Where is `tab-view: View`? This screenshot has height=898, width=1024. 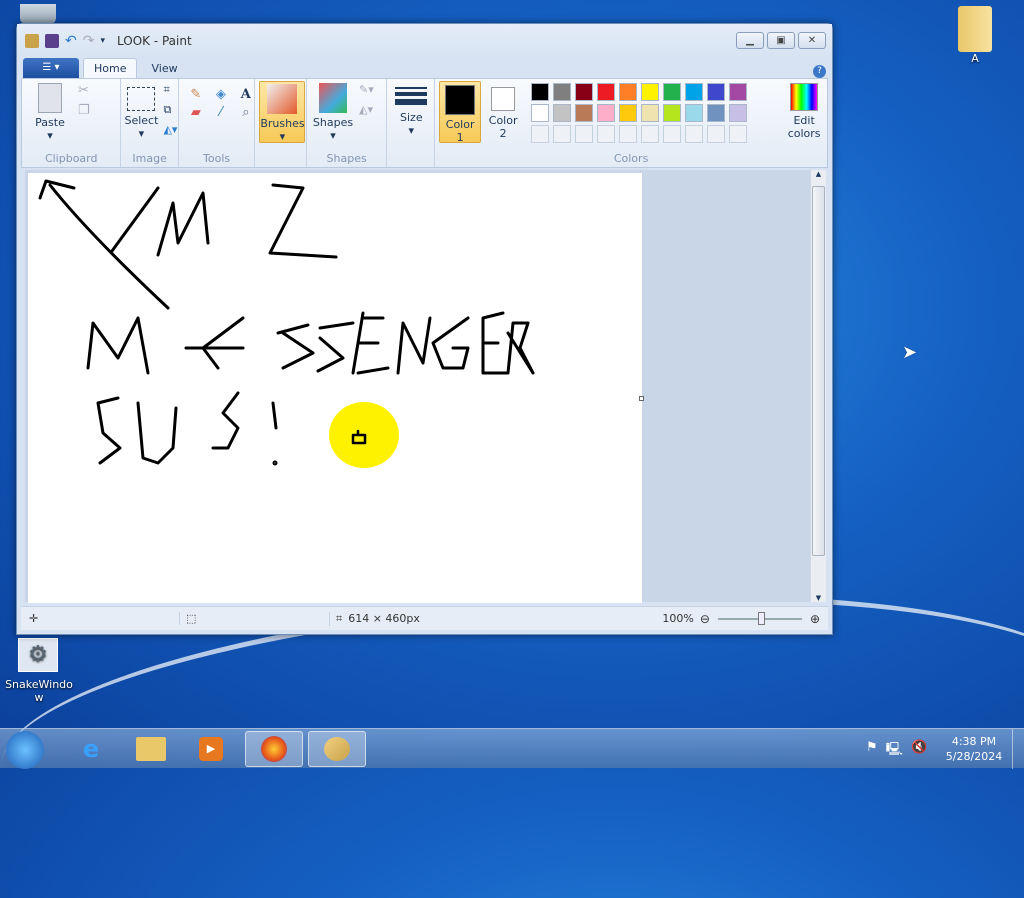
tab-view: View is located at coordinates (164, 68).